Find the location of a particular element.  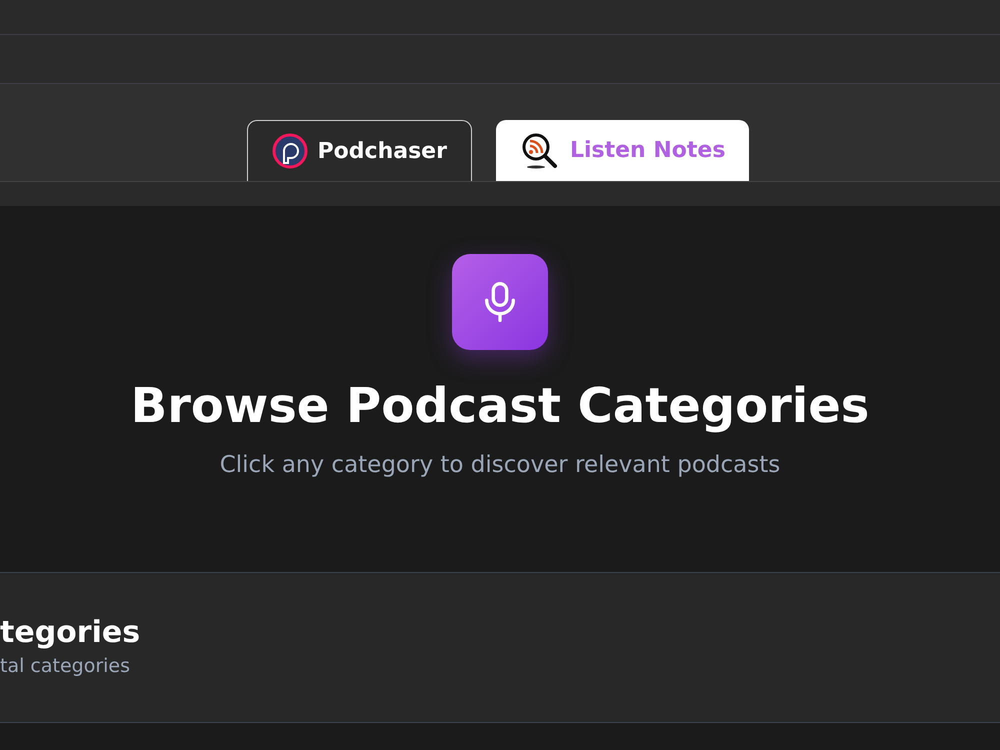

section-subtitle: tal categories is located at coordinates (66, 667).